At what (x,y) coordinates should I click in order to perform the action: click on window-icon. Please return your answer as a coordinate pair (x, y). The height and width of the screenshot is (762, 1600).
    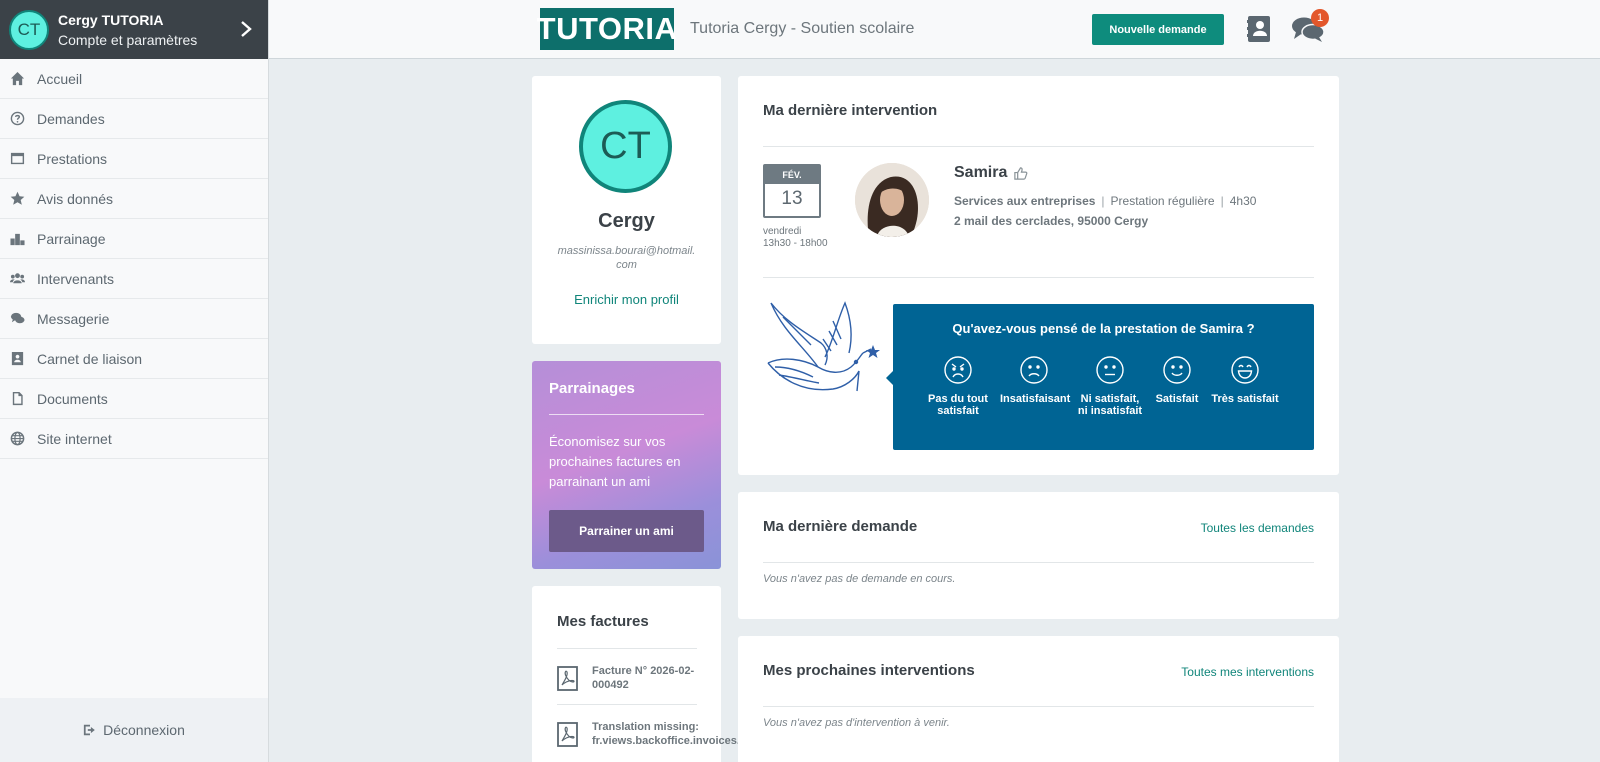
    Looking at the image, I should click on (17, 158).